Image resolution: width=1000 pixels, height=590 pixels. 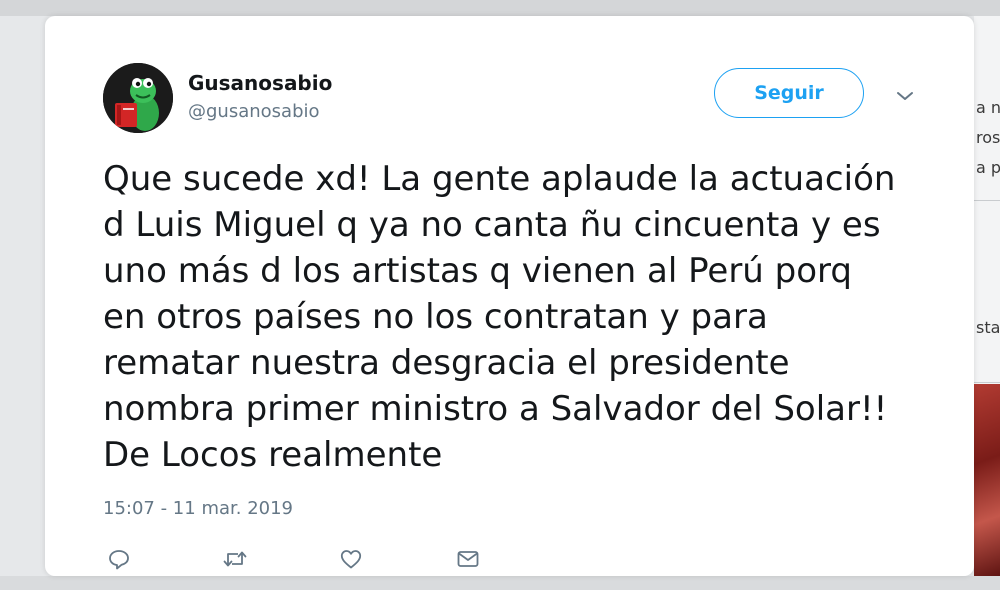 I want to click on avatar, so click(x=138, y=98).